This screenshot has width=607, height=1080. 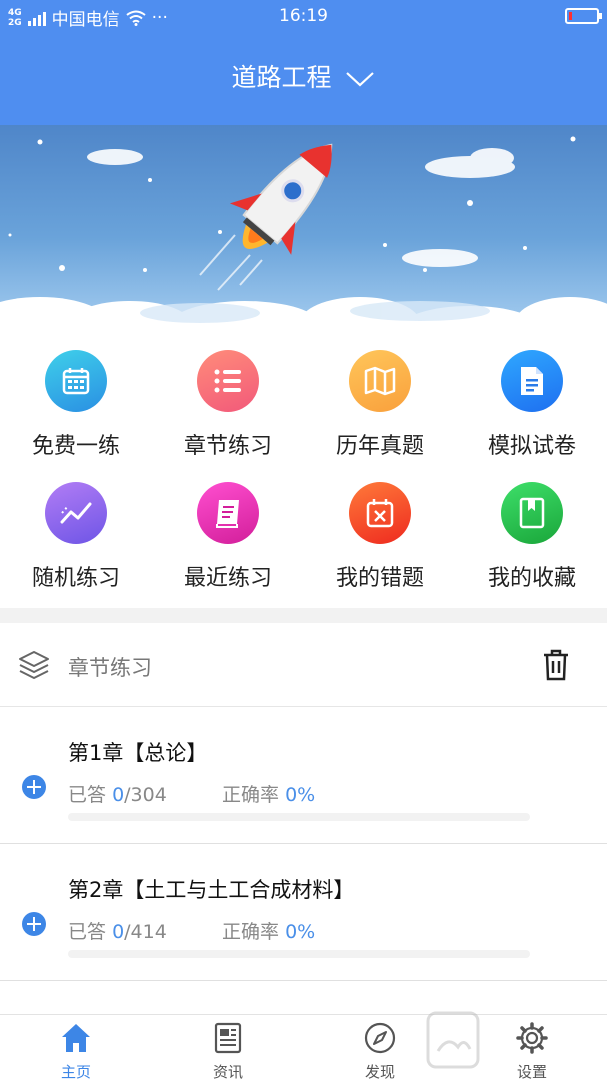 I want to click on grid-item-wrong-questions: 我的错题, so click(x=380, y=525).